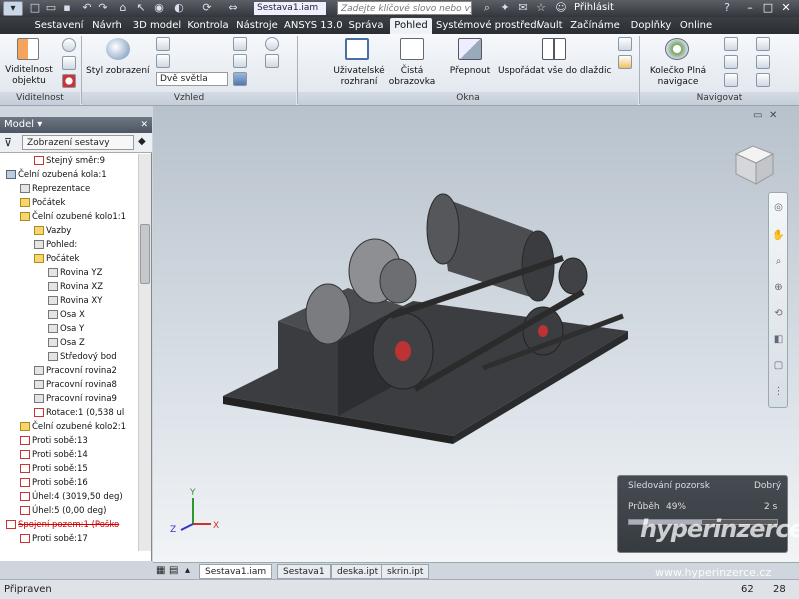 Image resolution: width=799 pixels, height=599 pixels. Describe the element at coordinates (145, 254) in the screenshot. I see `scroll-thumb` at that location.